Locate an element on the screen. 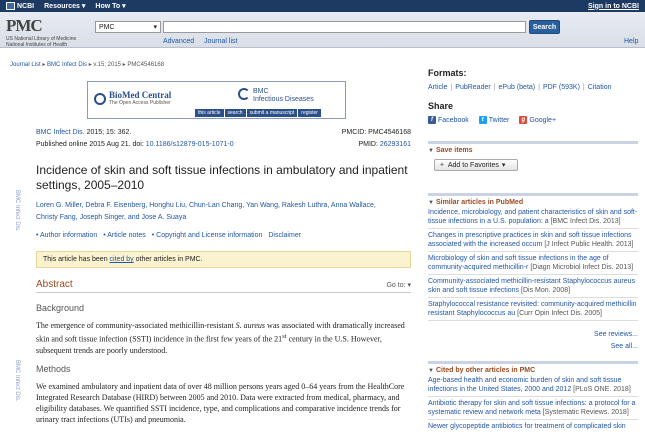 Image resolution: width=645 pixels, height=440 pixels. search-button: Search is located at coordinates (544, 27).